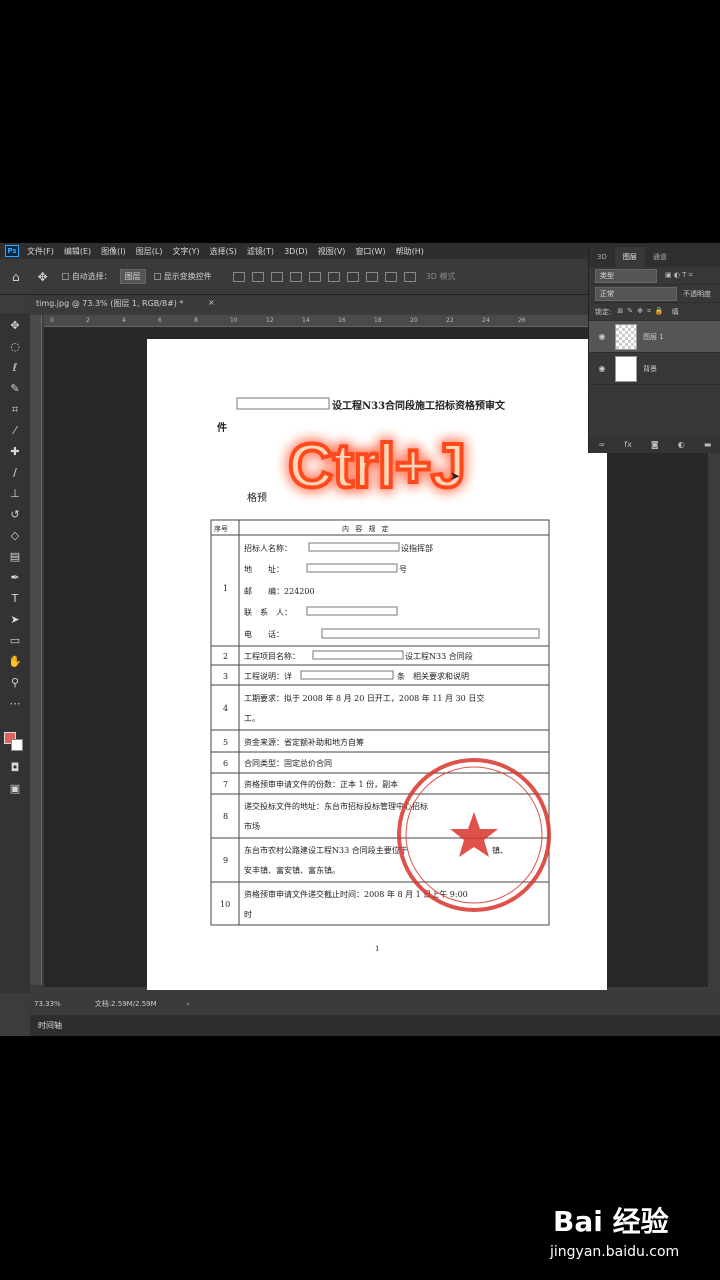  What do you see at coordinates (15, 431) in the screenshot?
I see `eyedropper-tool-icon: ⁄` at bounding box center [15, 431].